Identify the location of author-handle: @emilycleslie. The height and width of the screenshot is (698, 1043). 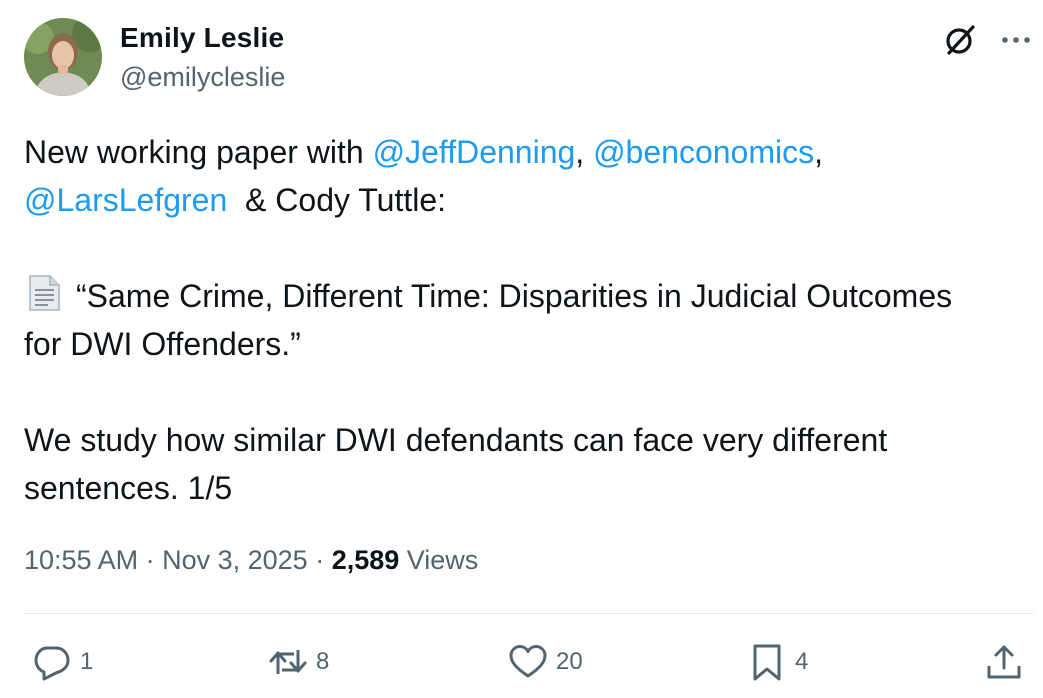
(202, 77).